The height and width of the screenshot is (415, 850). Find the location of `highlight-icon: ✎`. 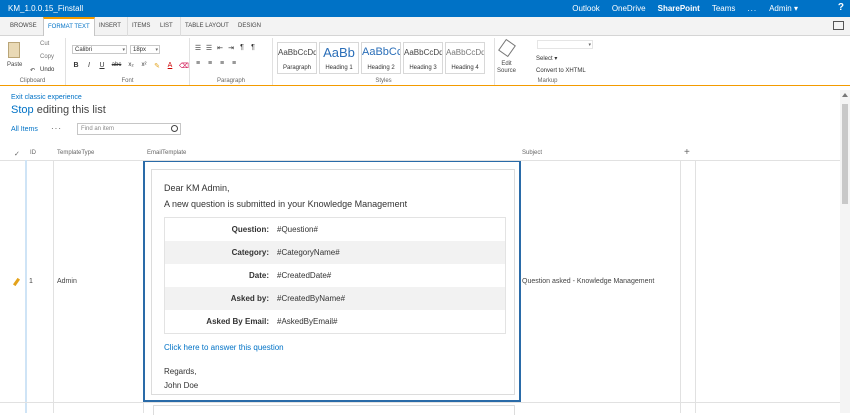

highlight-icon: ✎ is located at coordinates (157, 66).